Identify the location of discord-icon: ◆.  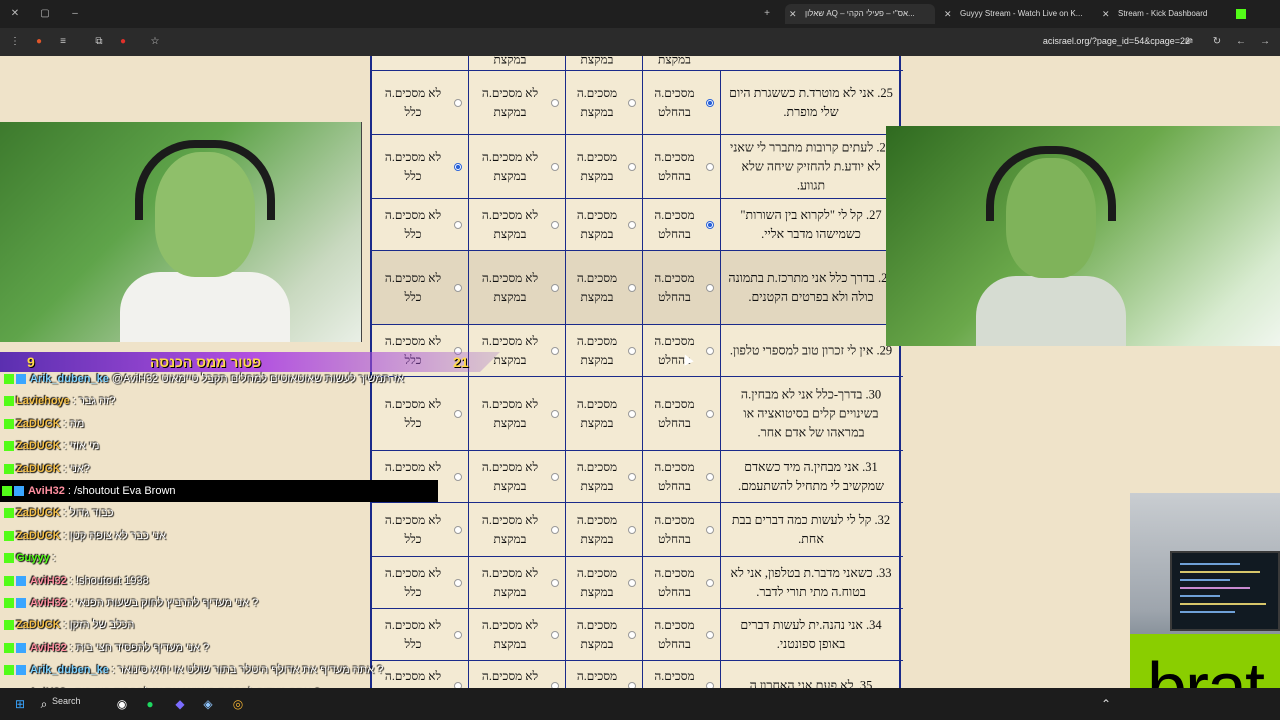
(180, 704).